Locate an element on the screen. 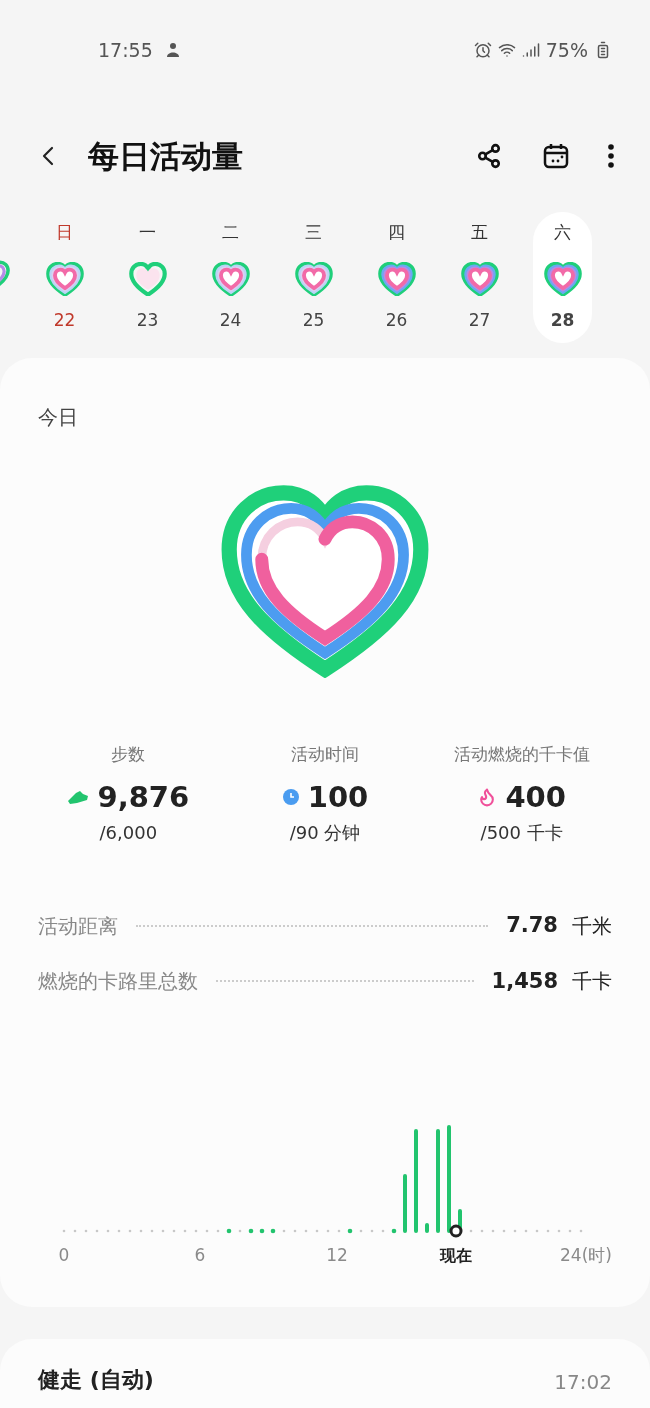 Image resolution: width=650 pixels, height=1408 pixels. more-button is located at coordinates (611, 156).